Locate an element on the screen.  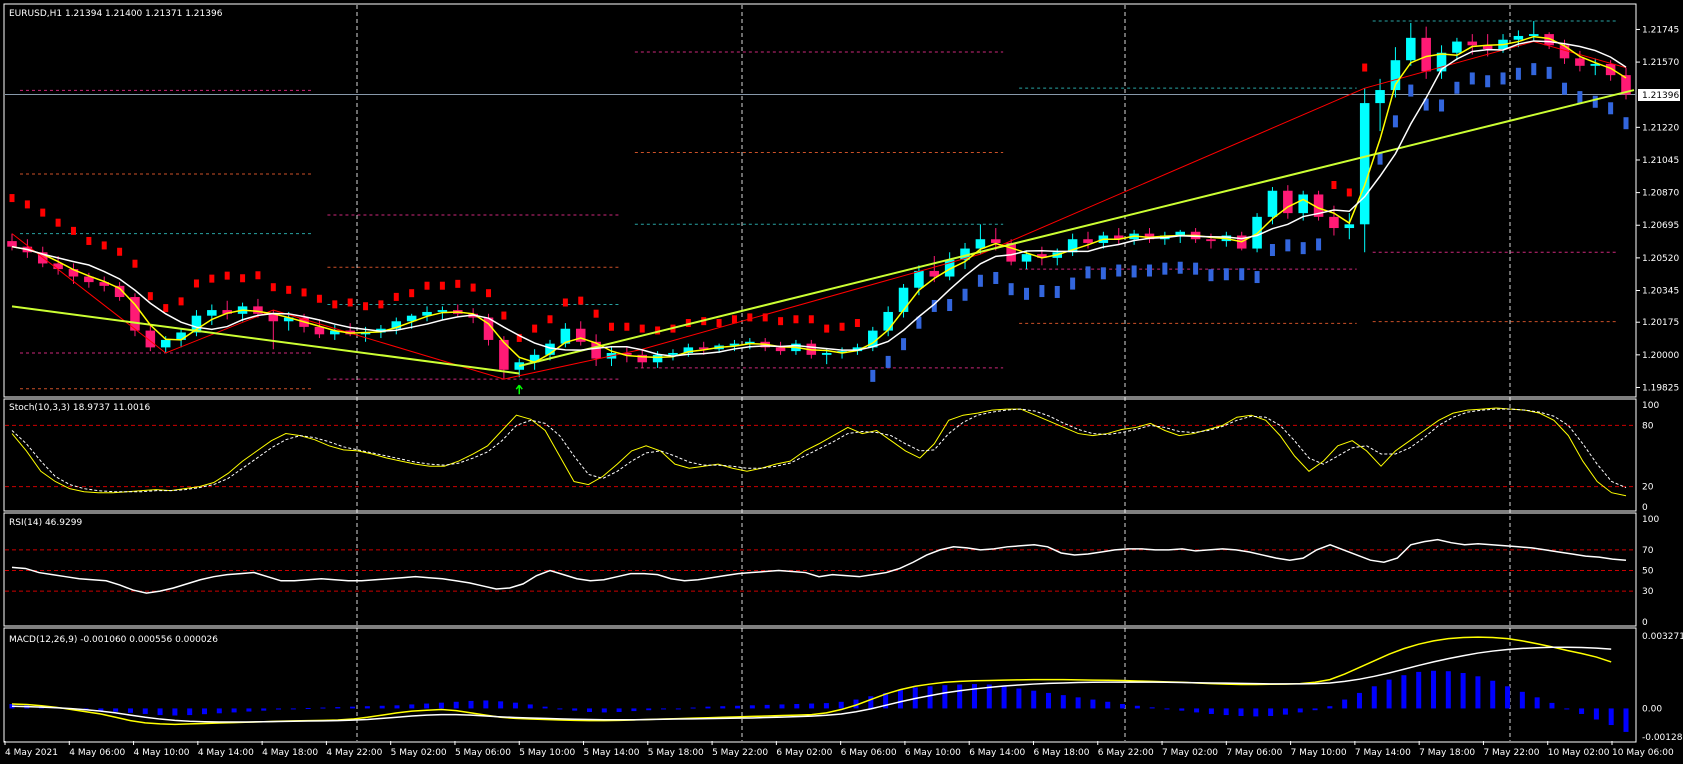
stoch-tick-label: 0 is located at coordinates (1645, 508).